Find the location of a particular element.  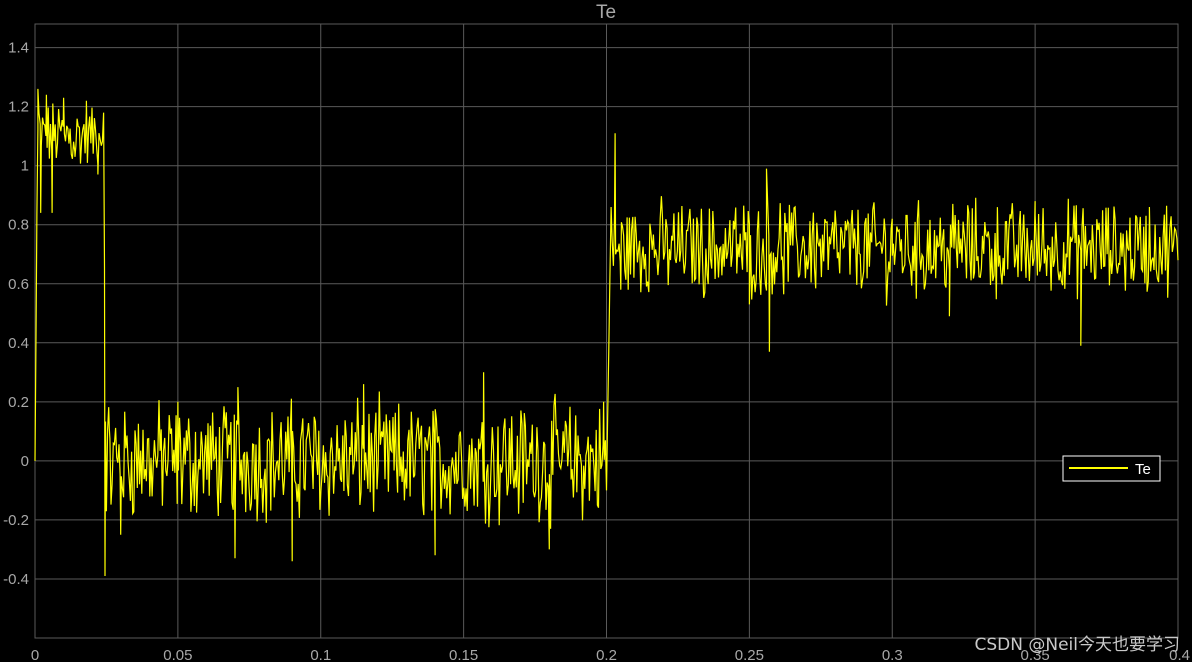

x-tick-label: 0.15 is located at coordinates (463, 654).